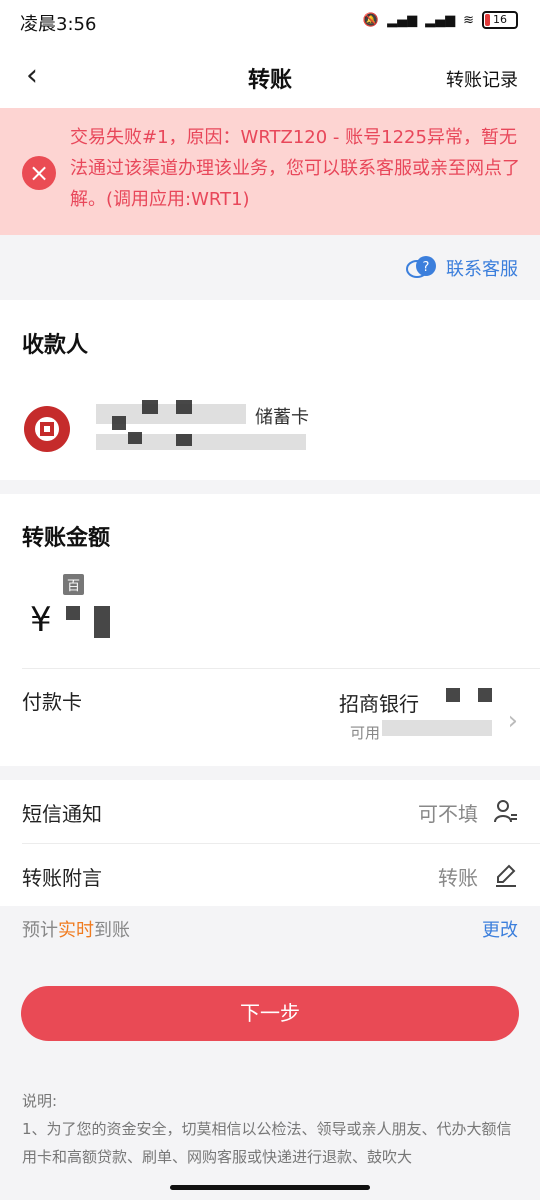 This screenshot has width=540, height=1200. Describe the element at coordinates (40, 1101) in the screenshot. I see `notes-title: 说明:` at that location.